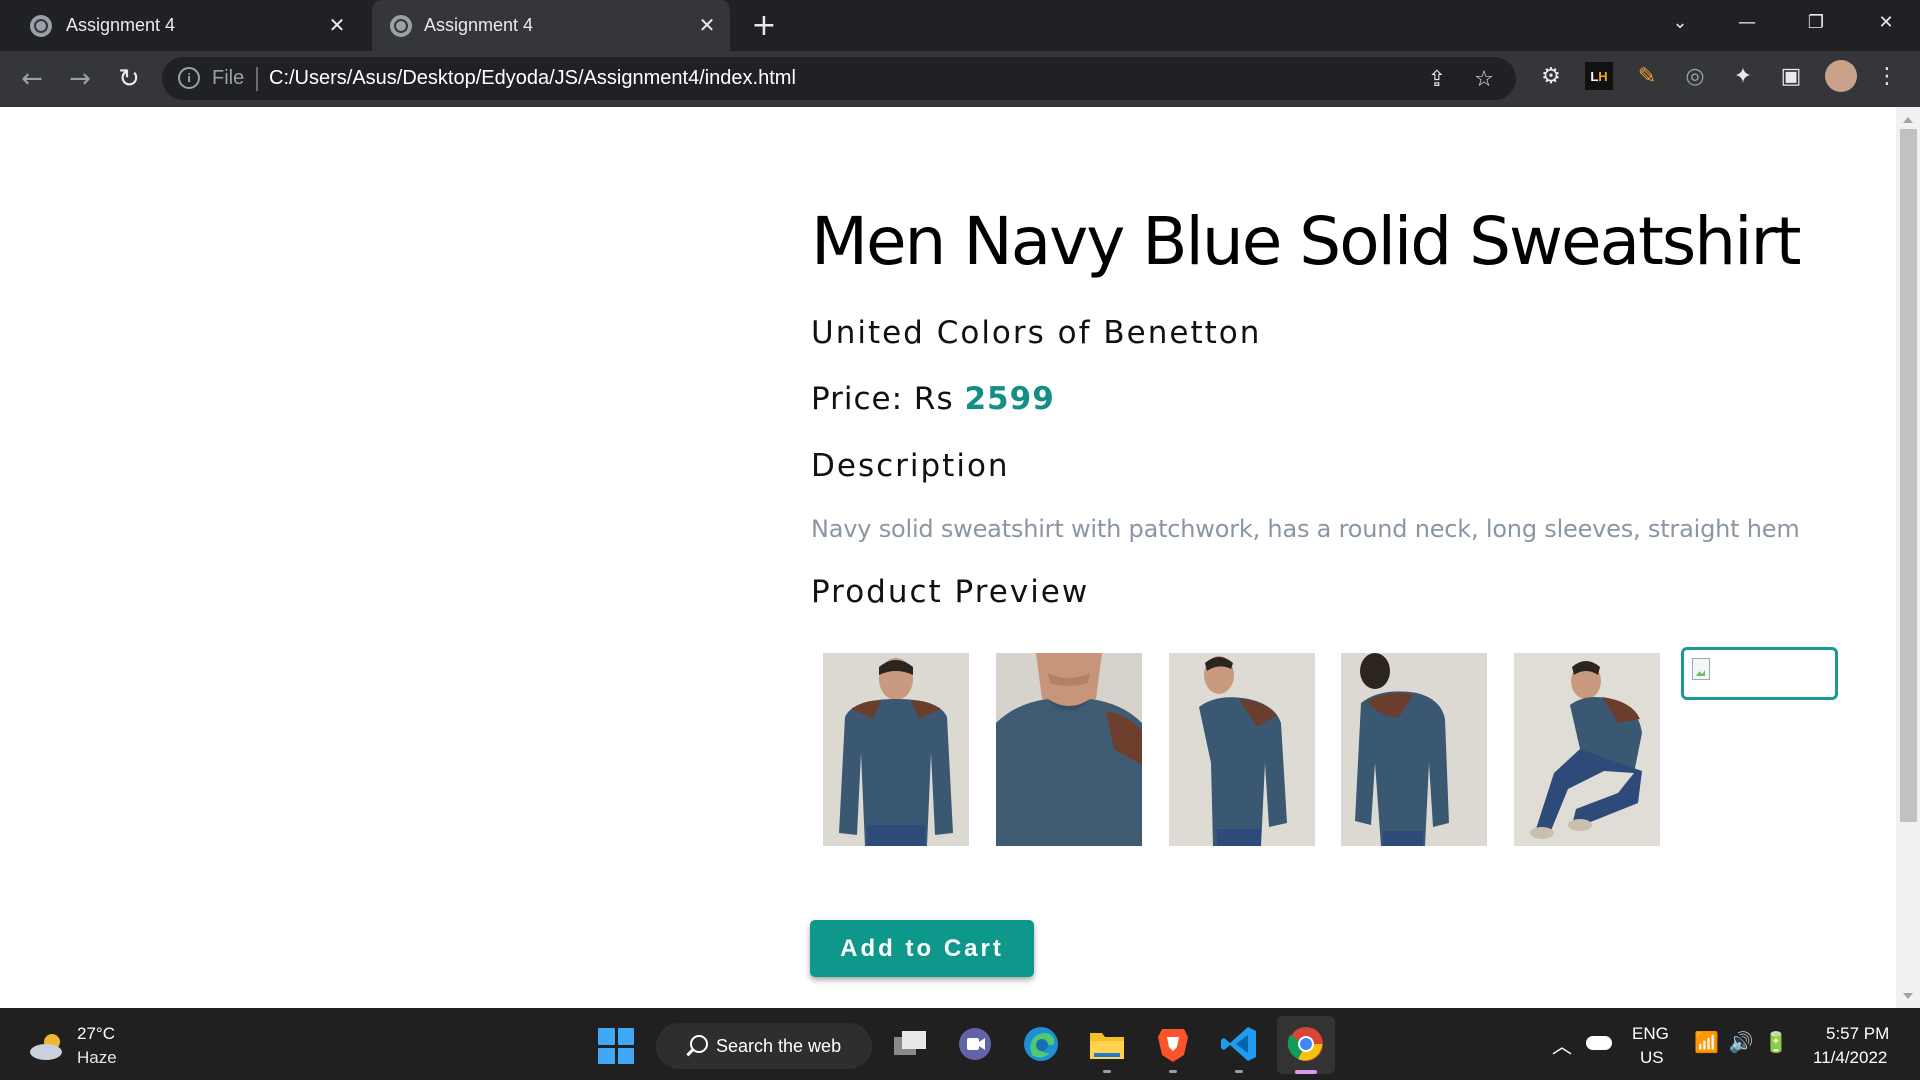  I want to click on weather-haze-icon, so click(48, 1046).